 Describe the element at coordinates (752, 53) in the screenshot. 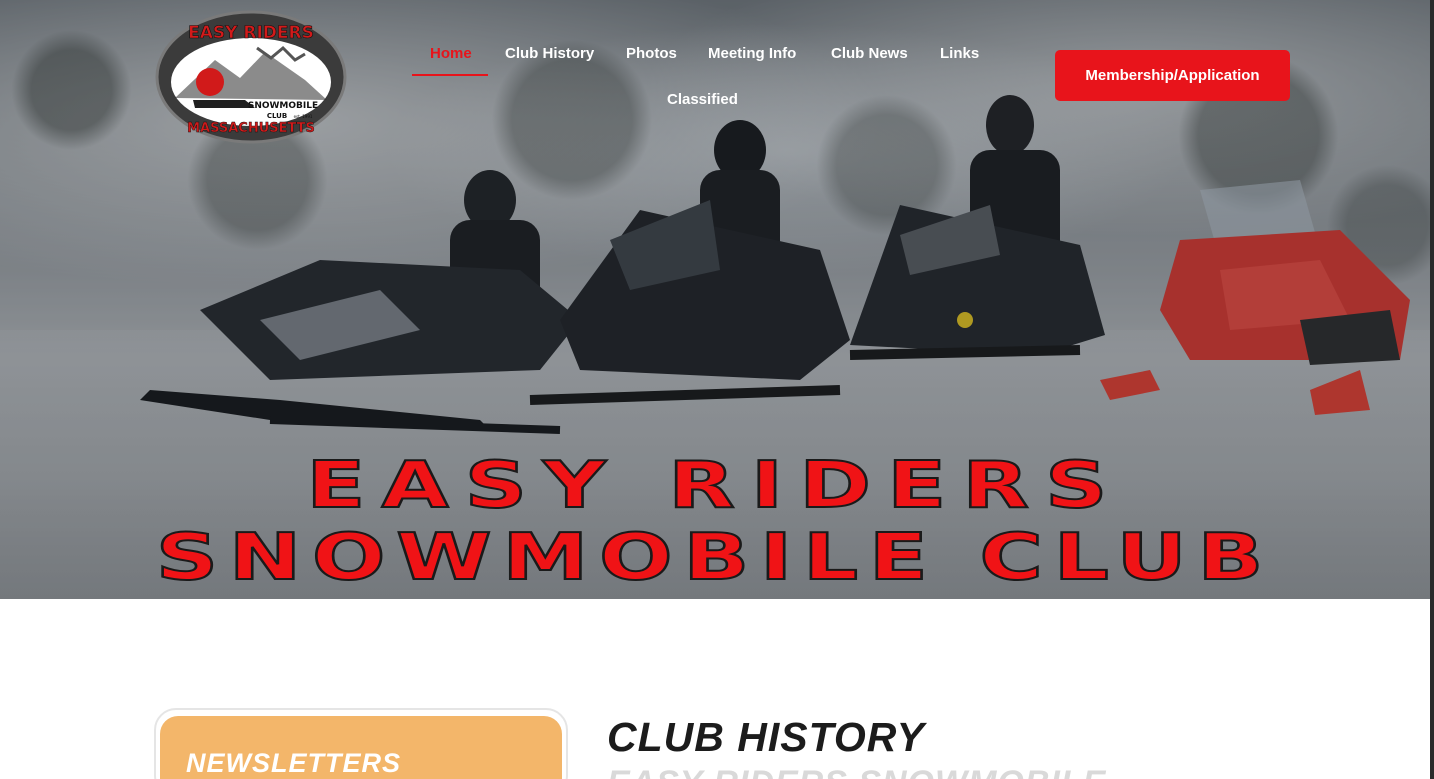

I see `nav-meeting-info: Meeting Info` at that location.